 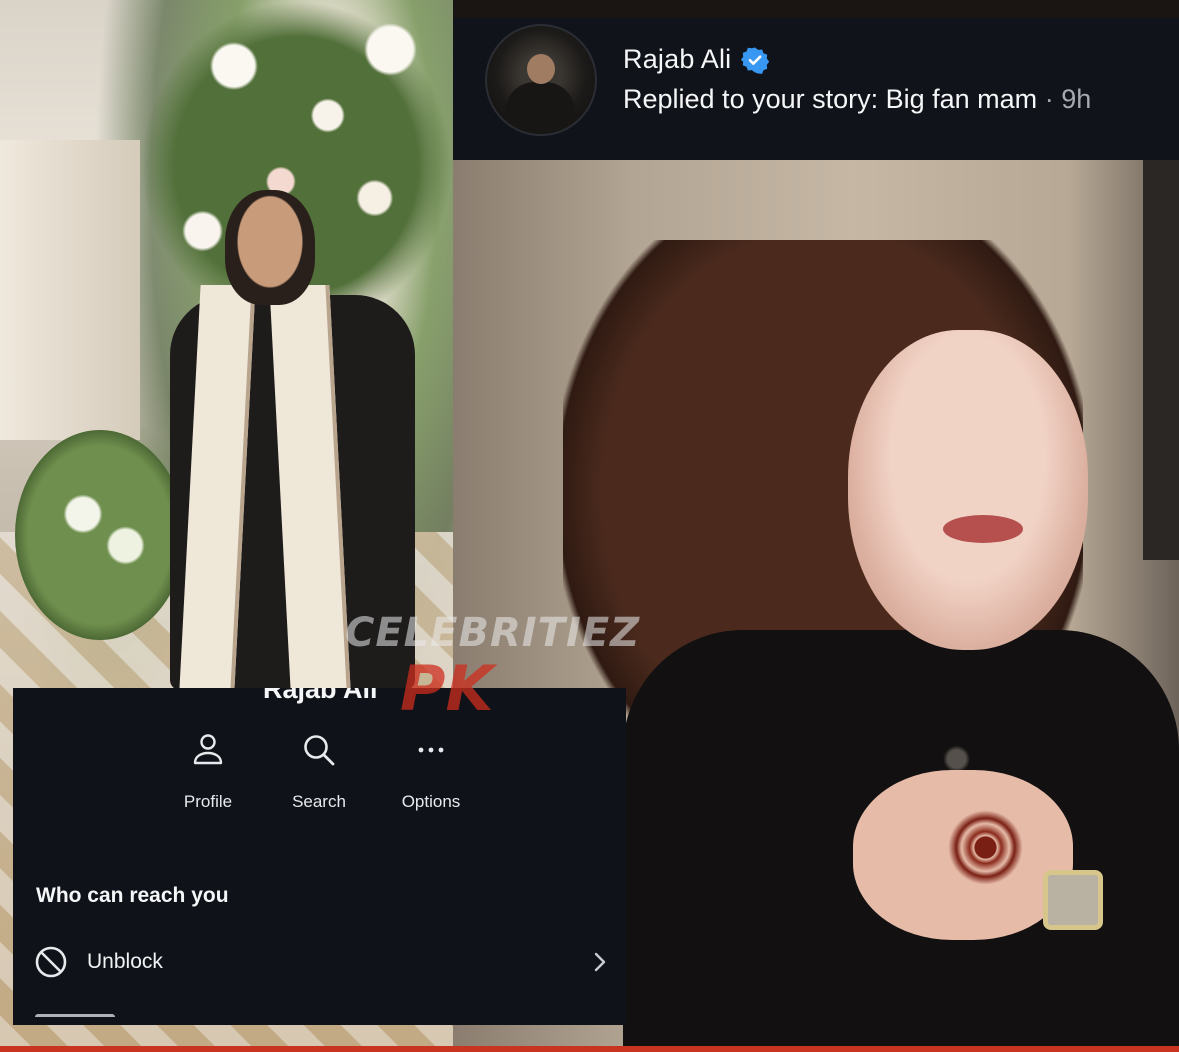 I want to click on notification-name-row: Rajab Ali, so click(x=696, y=59).